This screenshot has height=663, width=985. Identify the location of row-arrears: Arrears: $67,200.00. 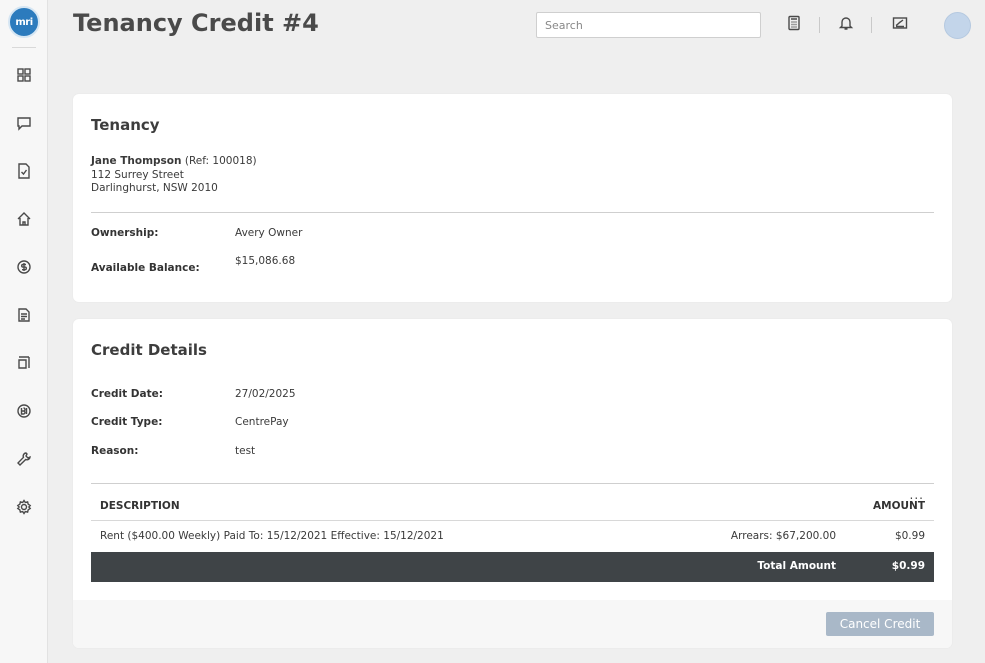
(783, 536).